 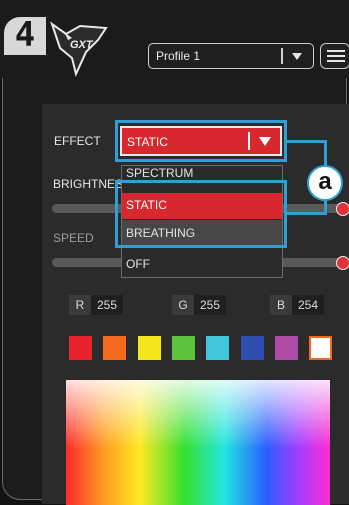 What do you see at coordinates (77, 141) in the screenshot?
I see `effect-label: EFFECT` at bounding box center [77, 141].